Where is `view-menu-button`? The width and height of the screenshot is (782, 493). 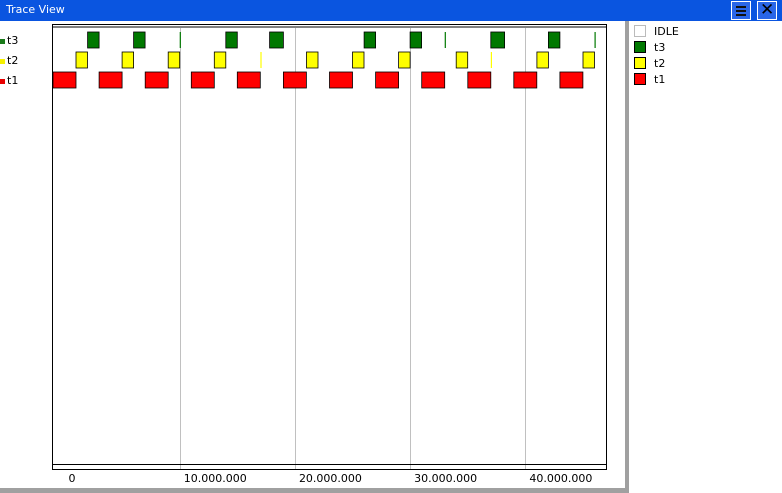
view-menu-button is located at coordinates (741, 10).